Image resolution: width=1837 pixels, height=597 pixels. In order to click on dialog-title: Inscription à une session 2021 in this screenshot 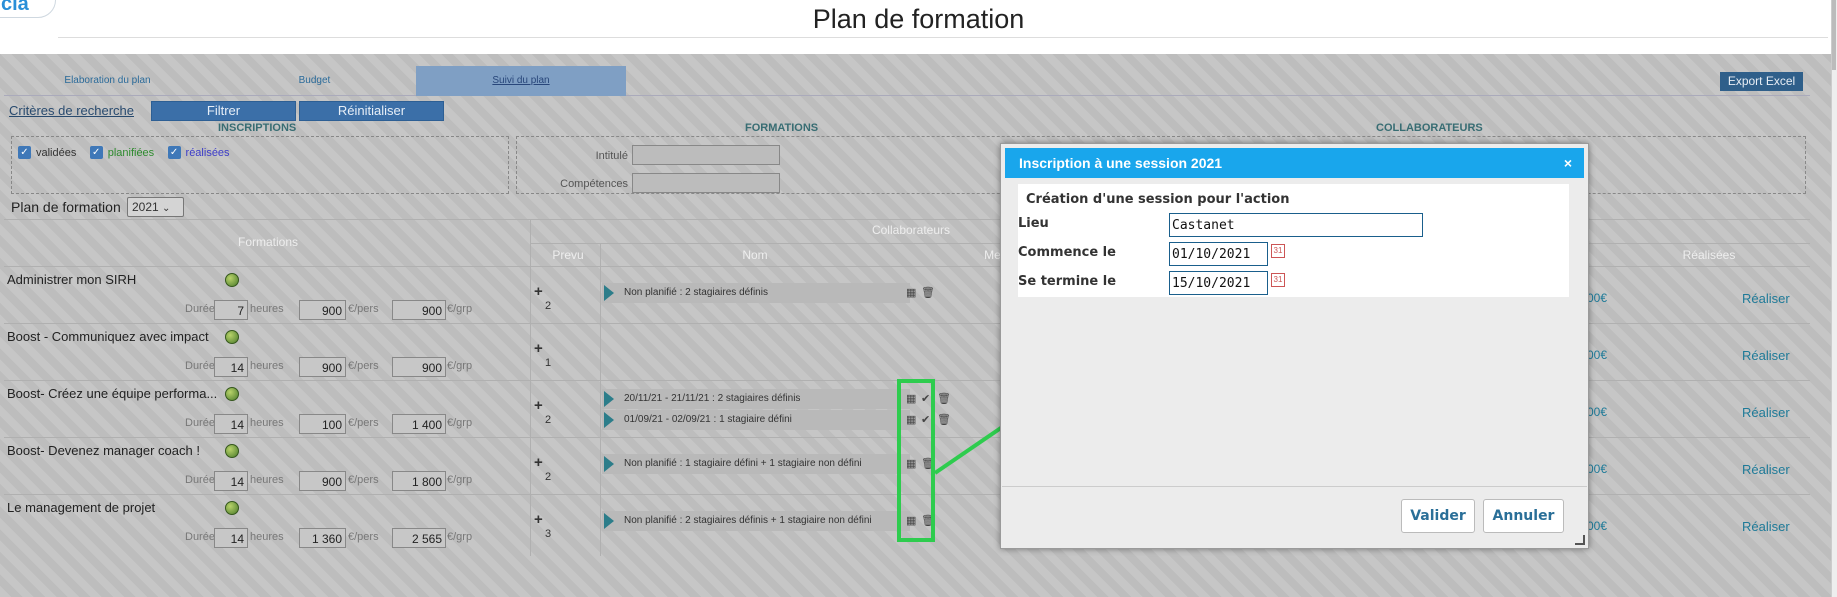, I will do `click(1121, 163)`.